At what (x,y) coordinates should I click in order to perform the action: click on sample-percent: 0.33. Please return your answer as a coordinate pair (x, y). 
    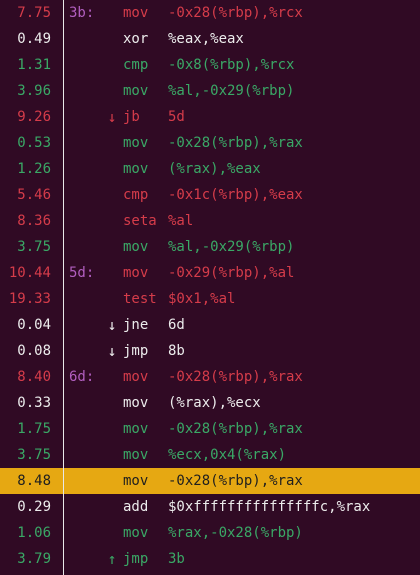
    Looking at the image, I should click on (34, 403).